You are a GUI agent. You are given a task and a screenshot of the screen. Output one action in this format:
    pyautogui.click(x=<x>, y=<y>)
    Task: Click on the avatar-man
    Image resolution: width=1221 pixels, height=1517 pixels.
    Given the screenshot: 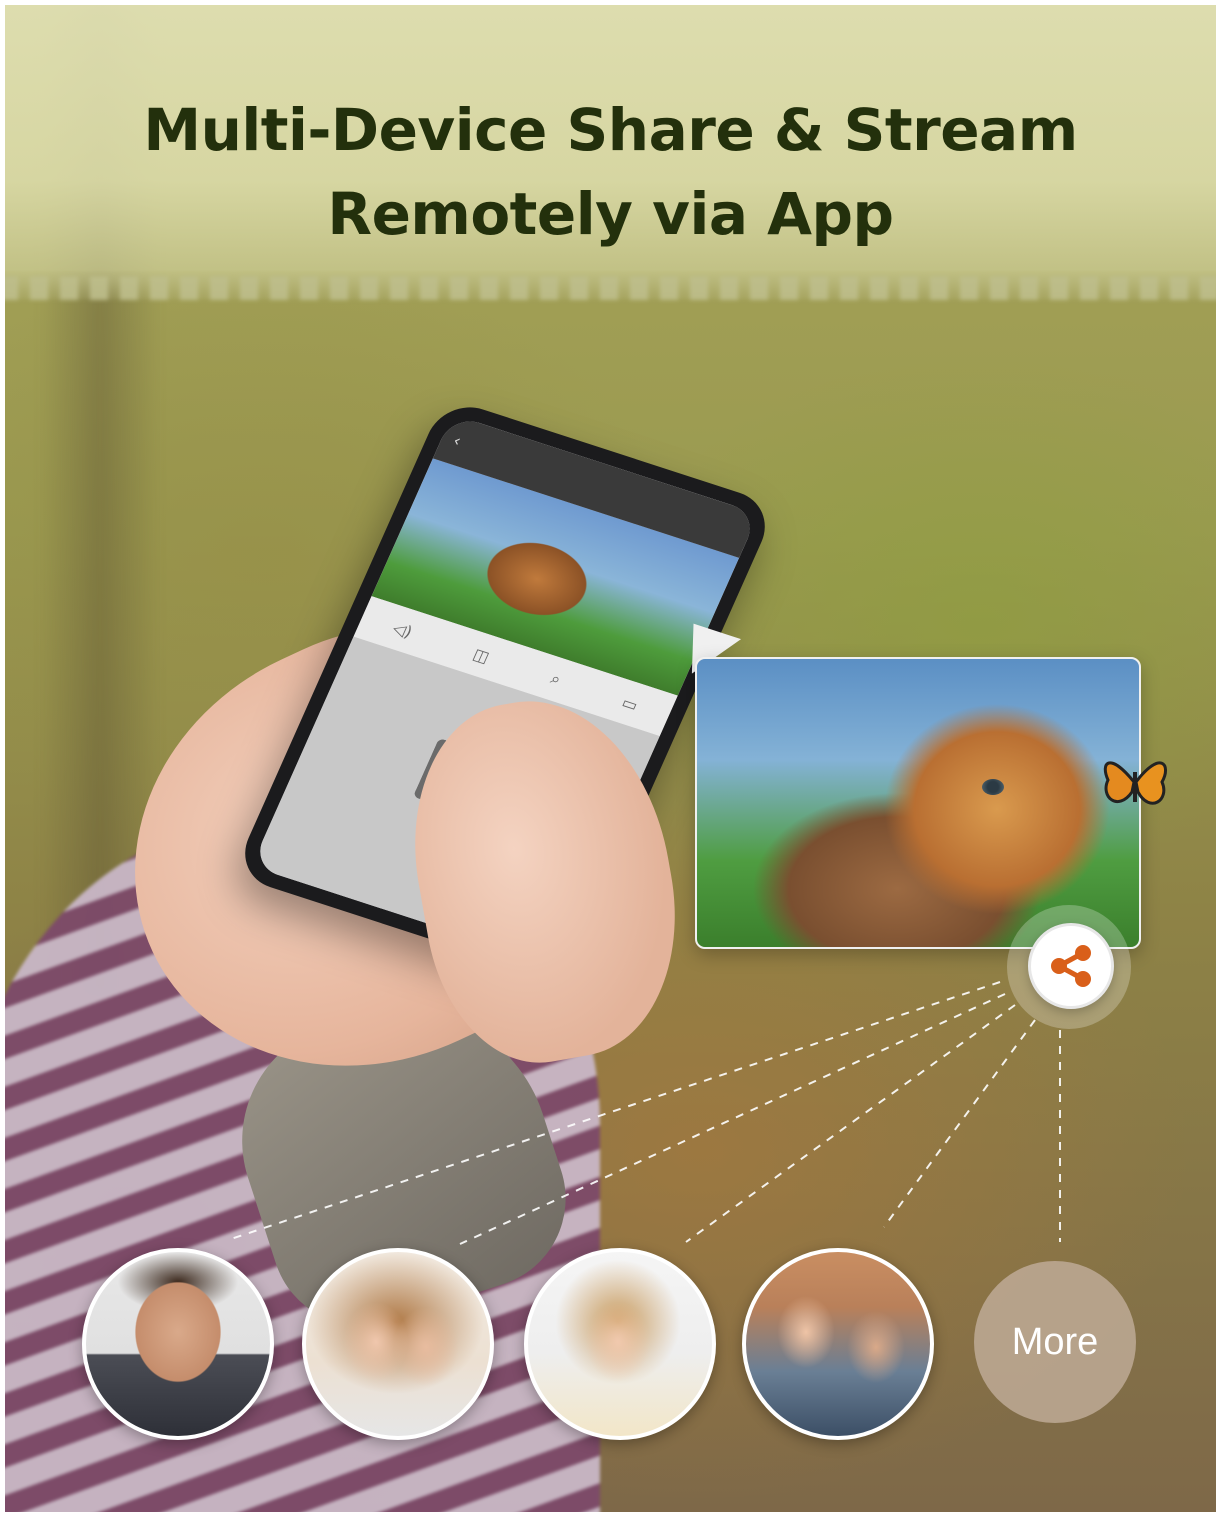 What is the action you would take?
    pyautogui.click(x=178, y=1344)
    